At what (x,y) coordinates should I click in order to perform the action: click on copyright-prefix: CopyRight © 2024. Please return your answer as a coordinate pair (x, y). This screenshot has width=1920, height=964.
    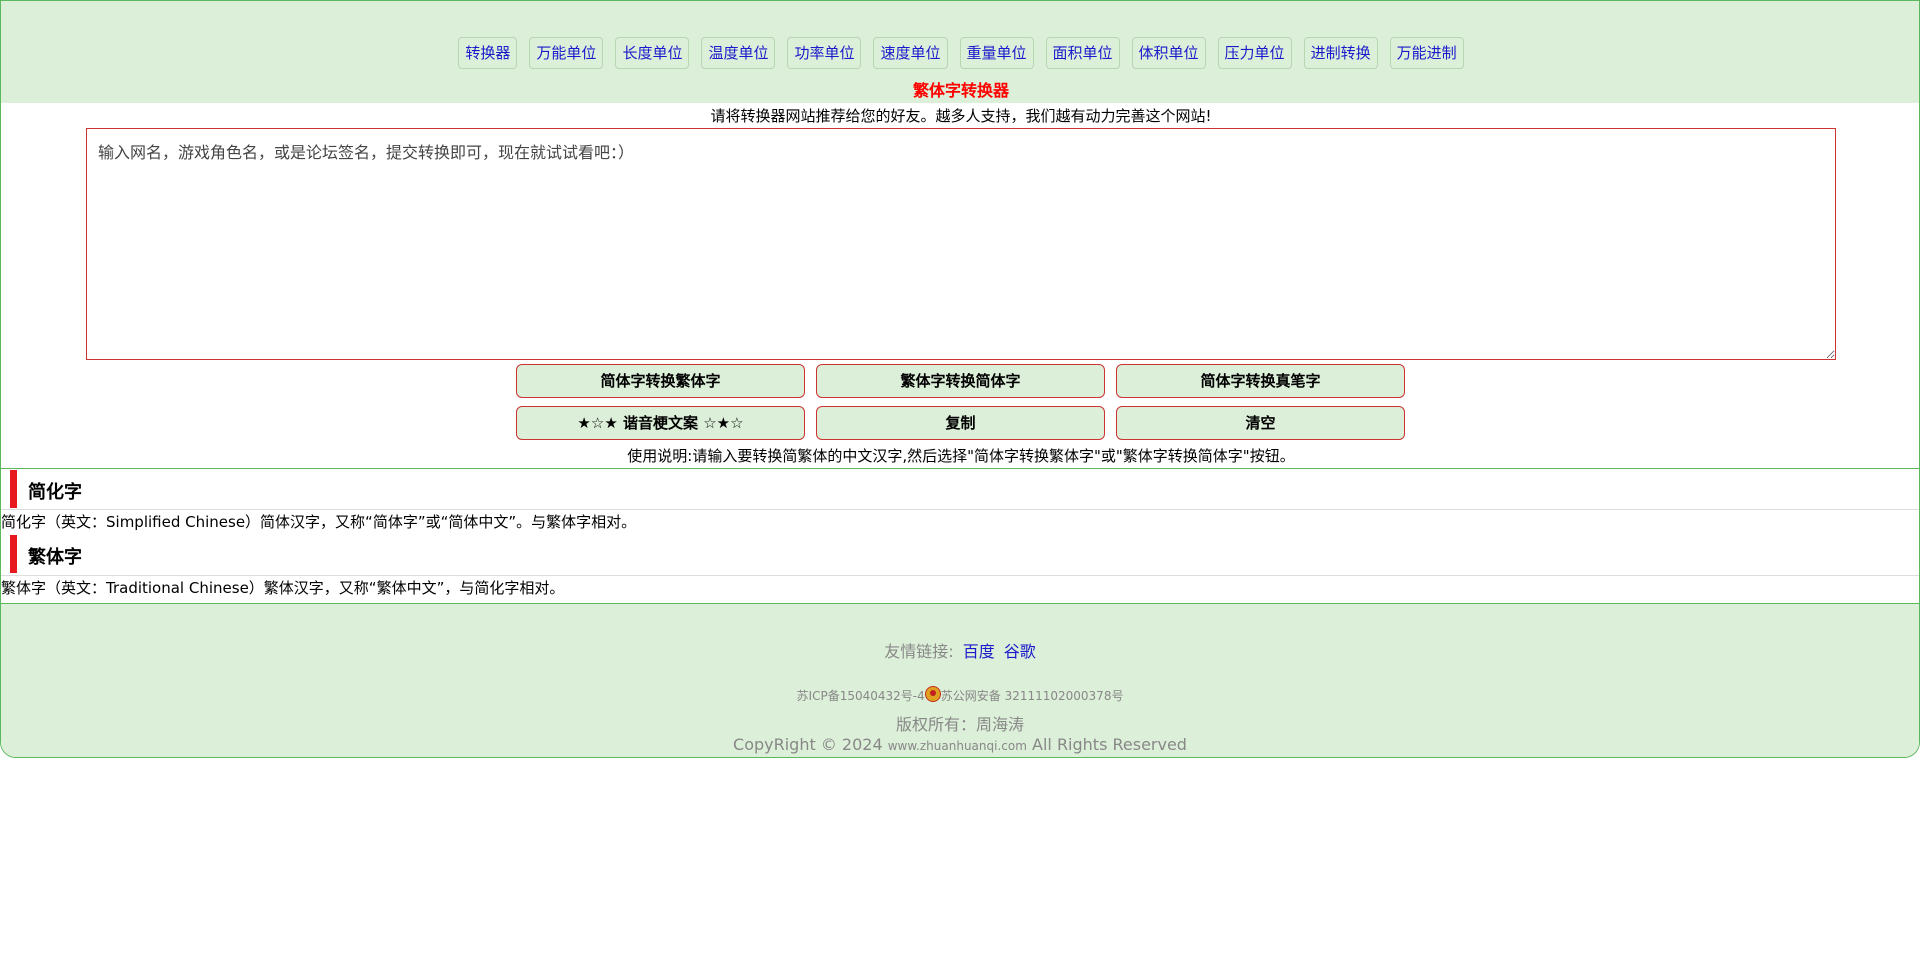
    Looking at the image, I should click on (808, 744).